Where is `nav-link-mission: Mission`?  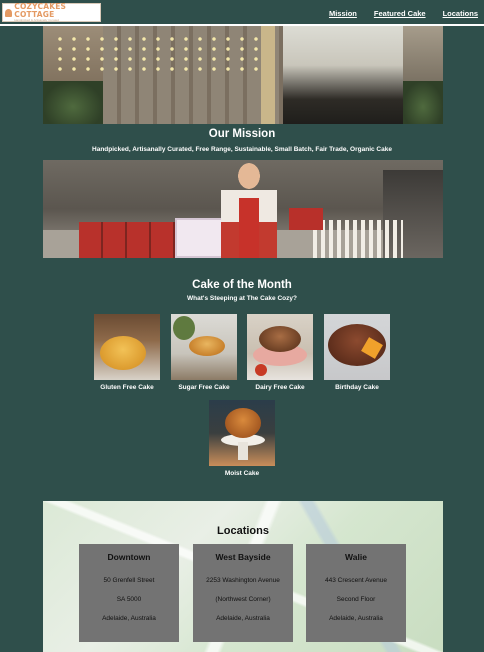 nav-link-mission: Mission is located at coordinates (343, 13).